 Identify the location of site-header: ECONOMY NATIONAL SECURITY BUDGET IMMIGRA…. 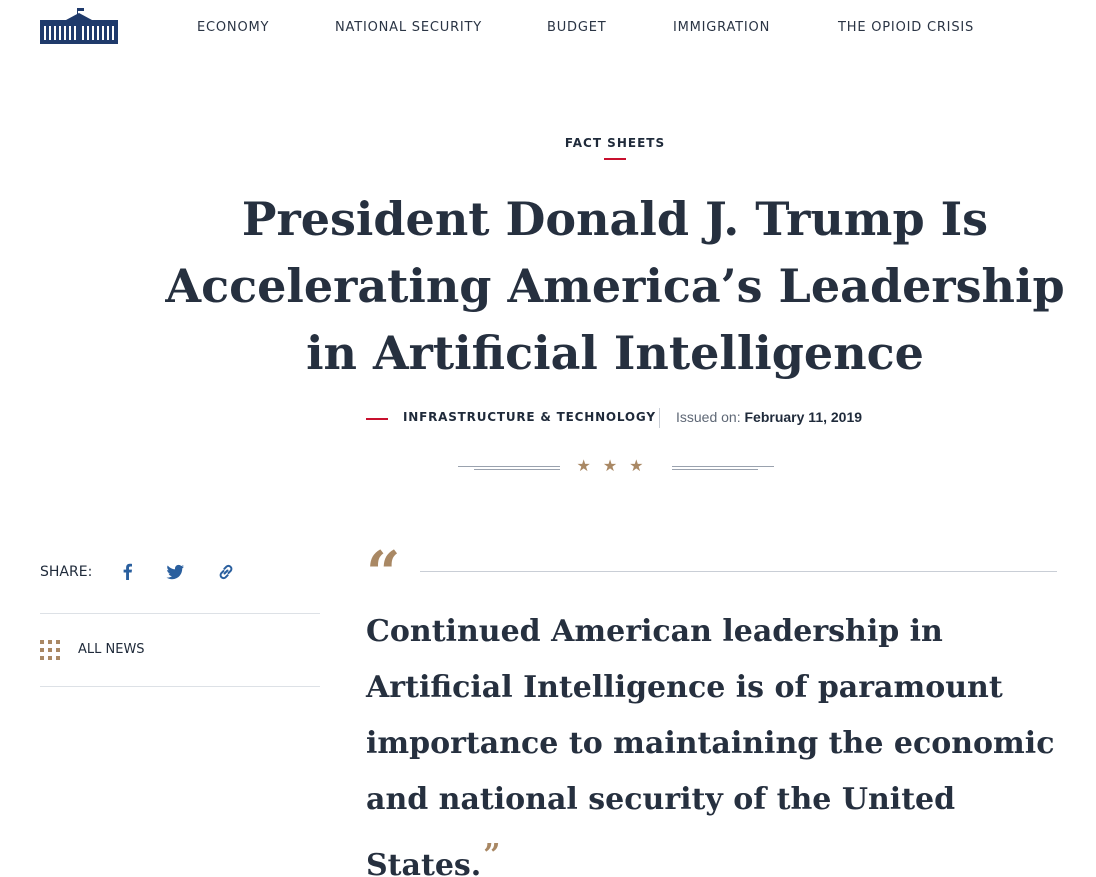
(548, 28).